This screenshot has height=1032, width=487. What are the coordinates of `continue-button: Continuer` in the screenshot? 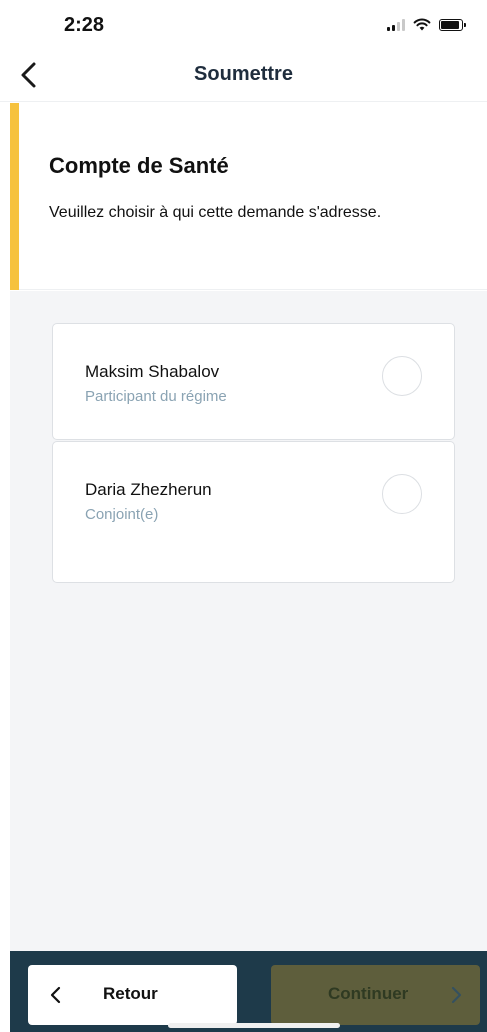 It's located at (375, 995).